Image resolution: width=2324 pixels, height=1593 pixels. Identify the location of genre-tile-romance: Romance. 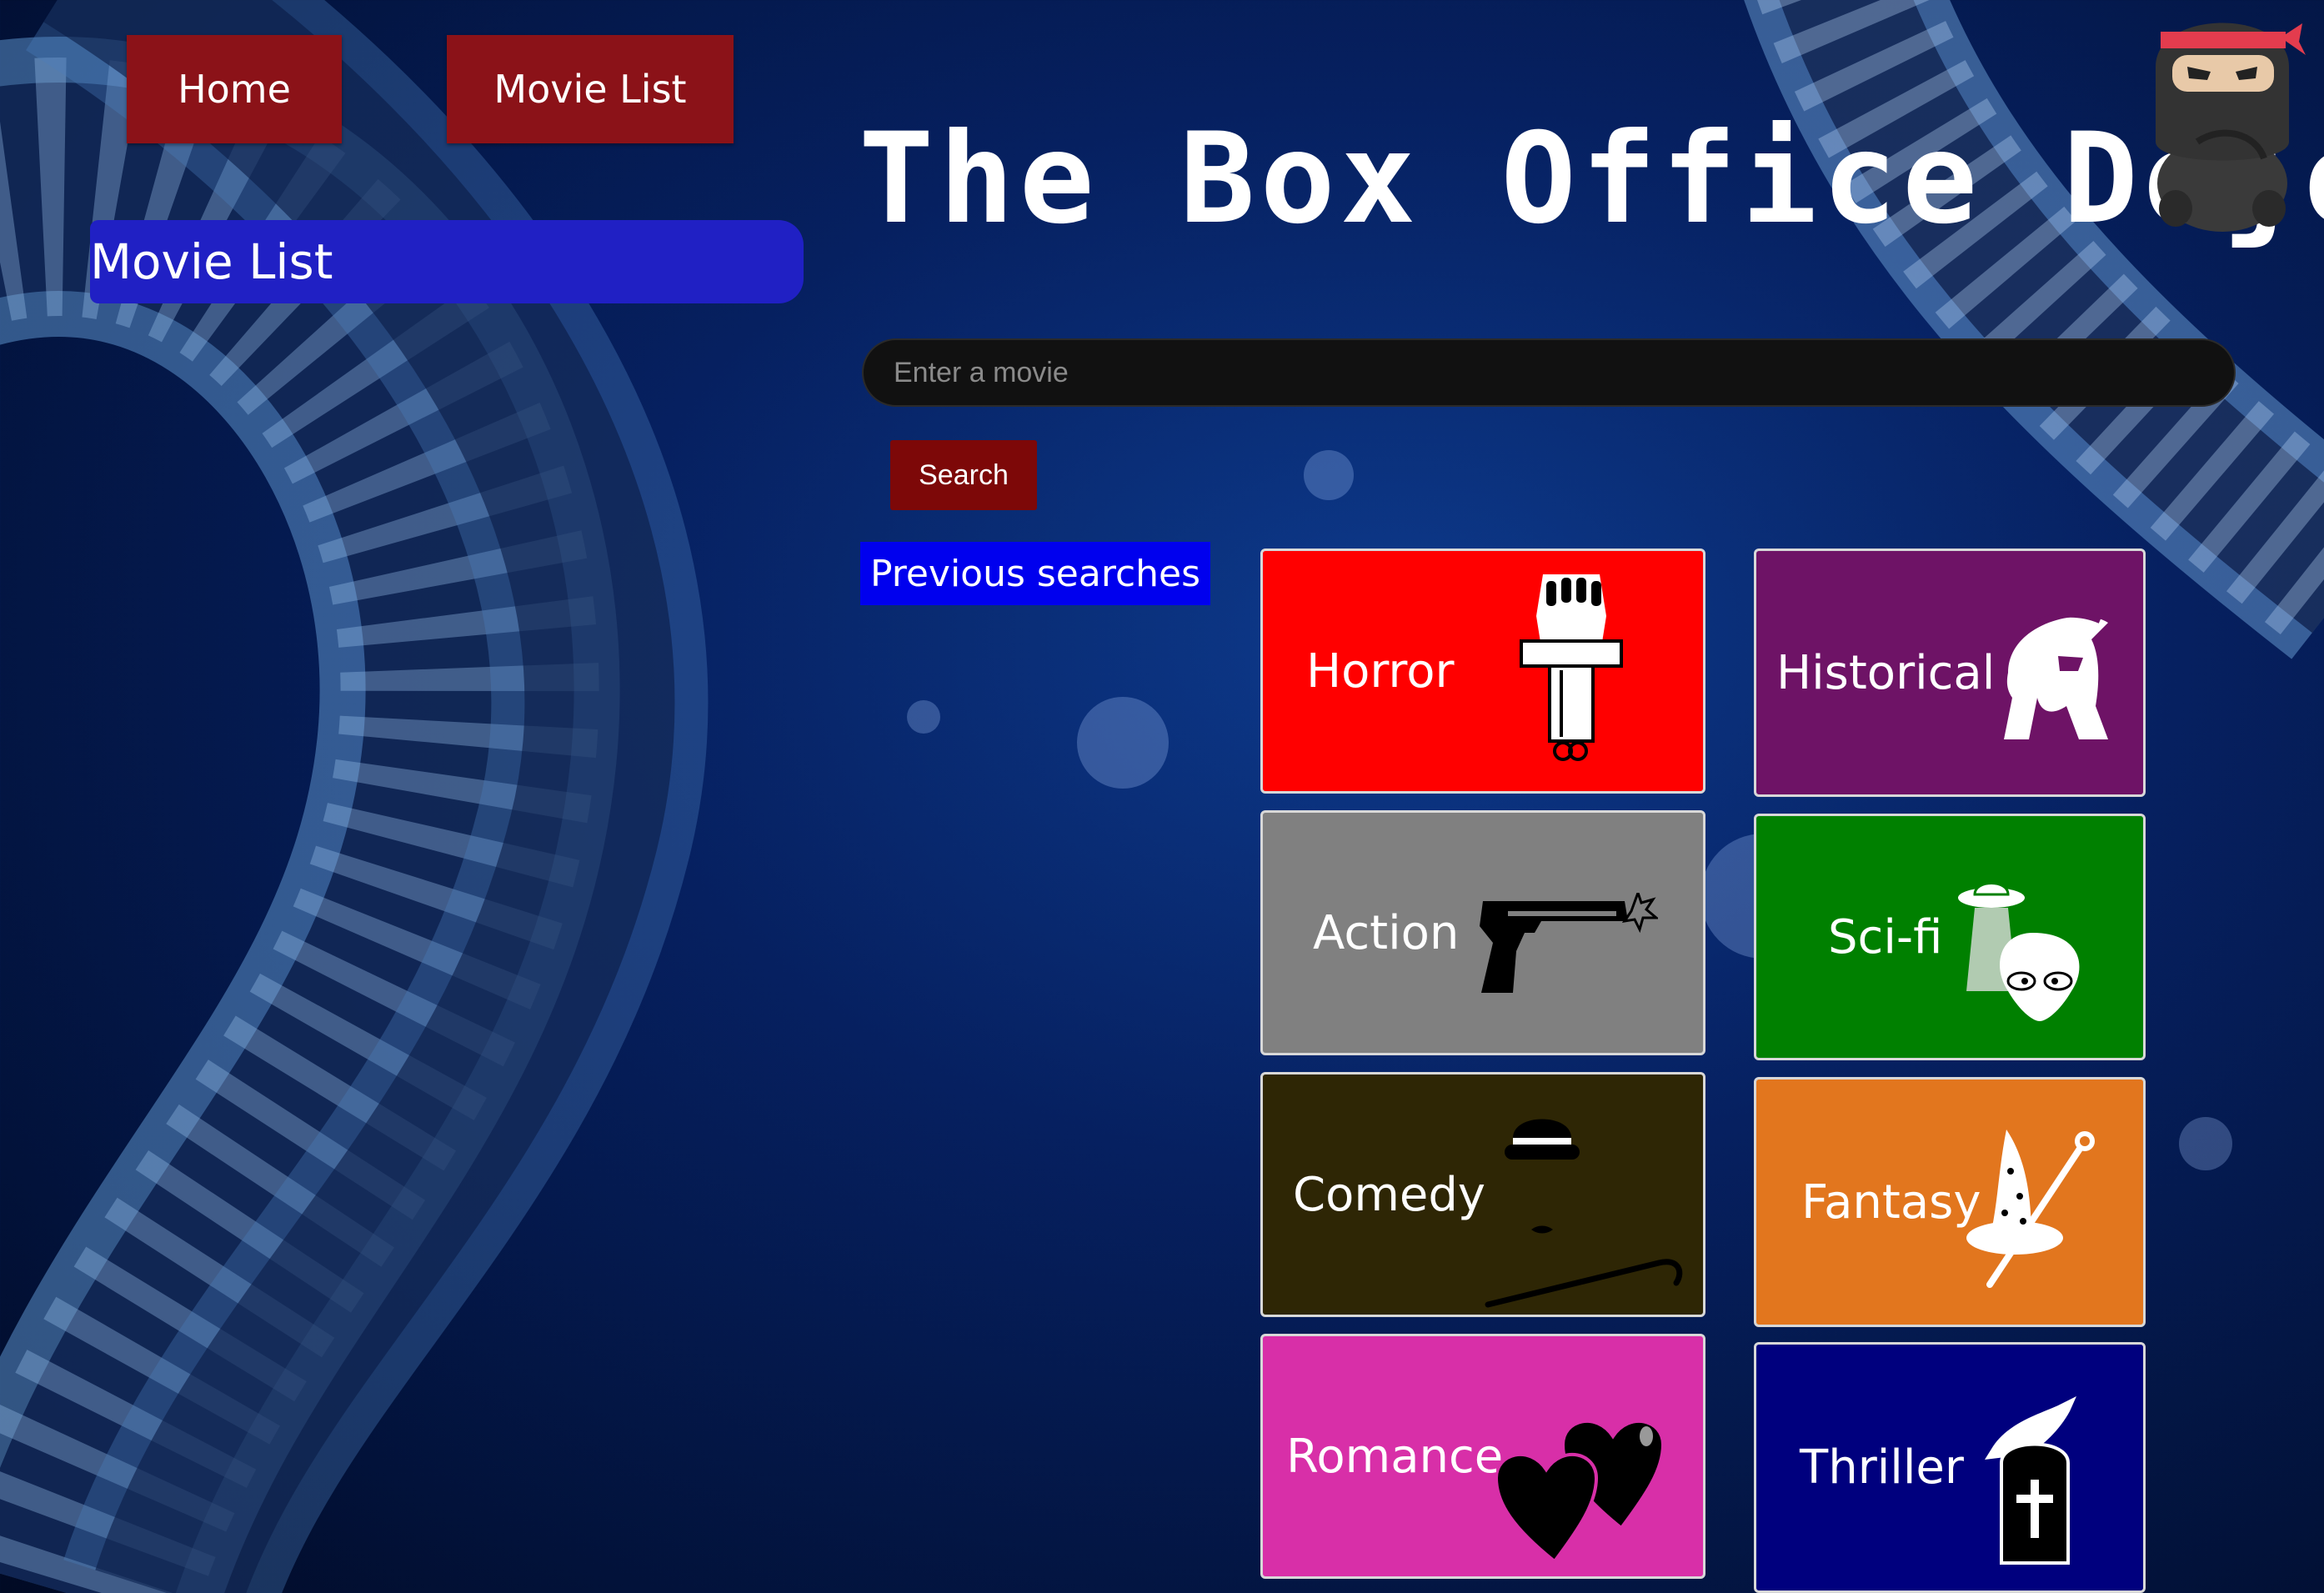
(1483, 1457).